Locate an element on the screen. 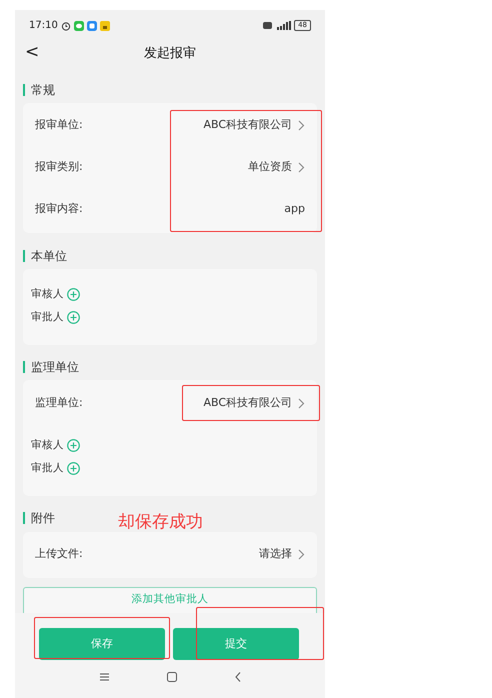 Image resolution: width=492 pixels, height=698 pixels. signal-icon is located at coordinates (283, 25).